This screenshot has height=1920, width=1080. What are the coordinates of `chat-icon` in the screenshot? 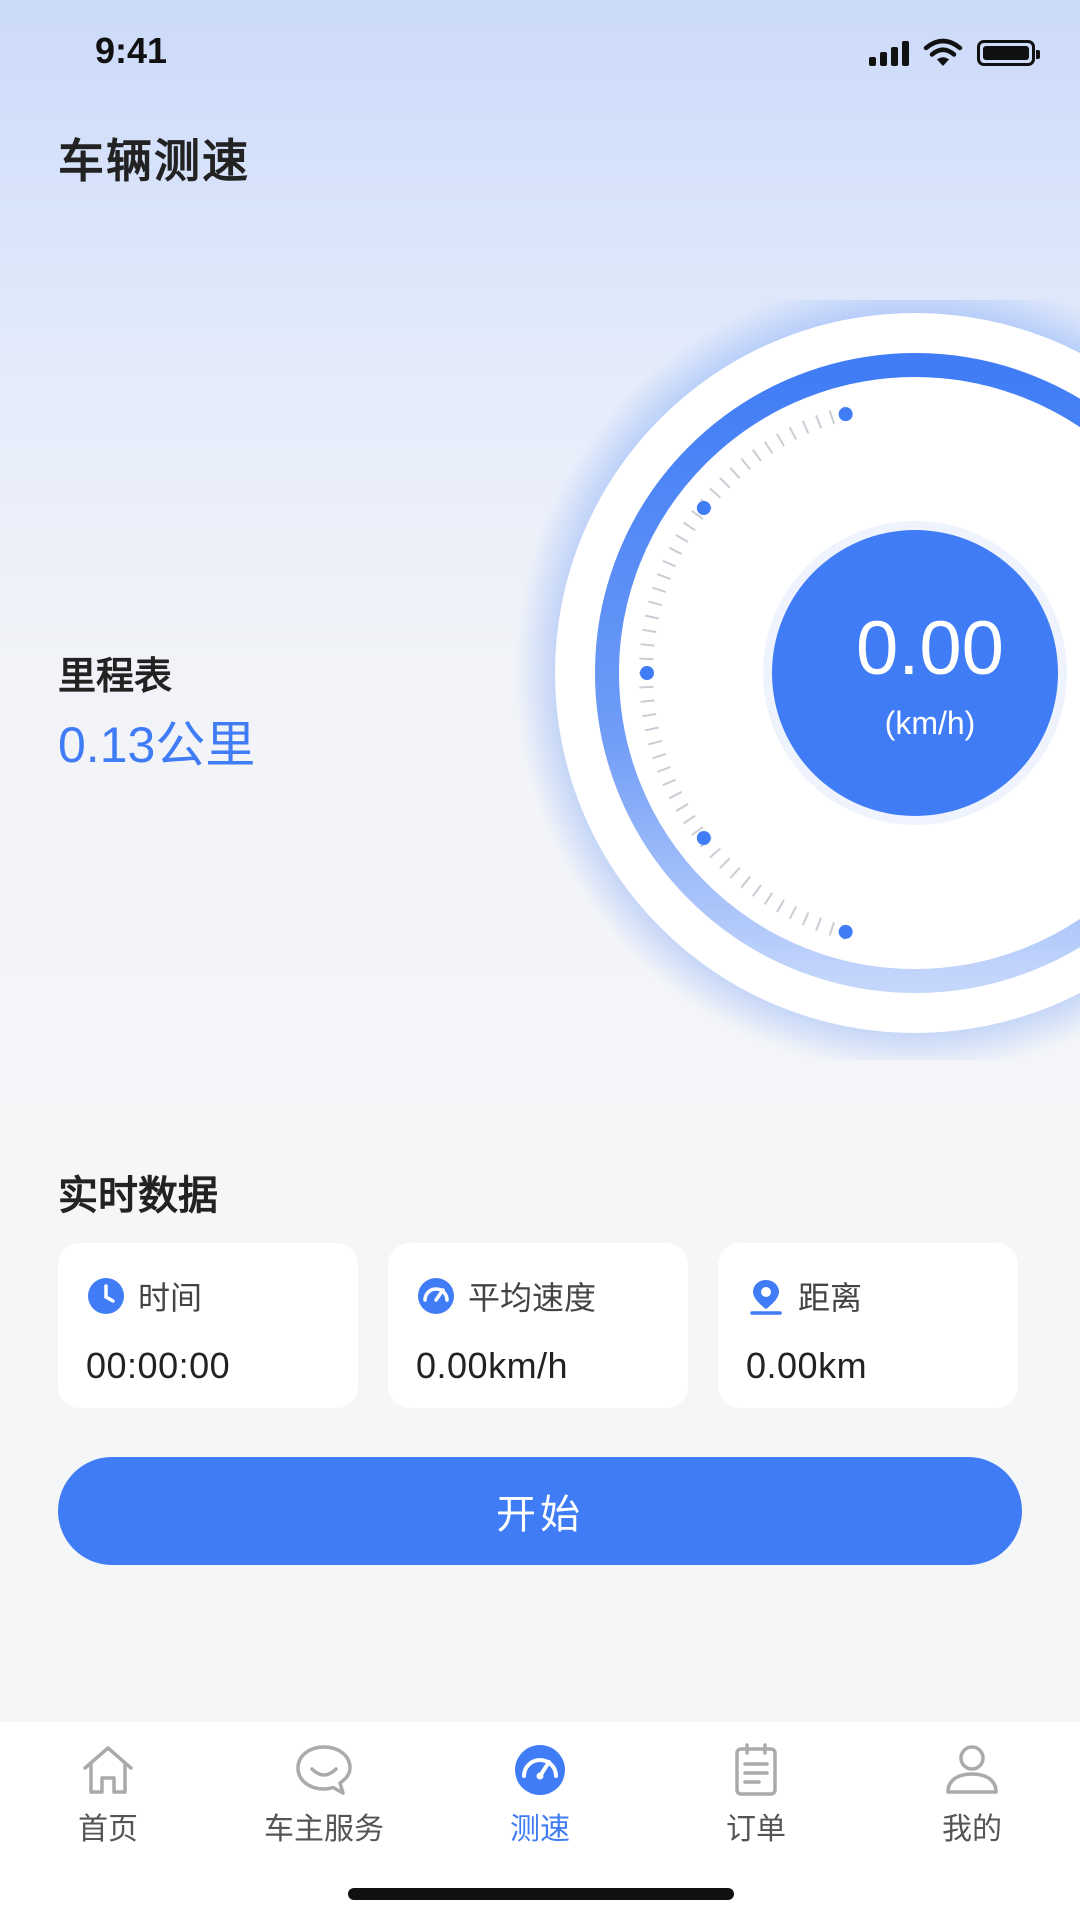 It's located at (324, 1770).